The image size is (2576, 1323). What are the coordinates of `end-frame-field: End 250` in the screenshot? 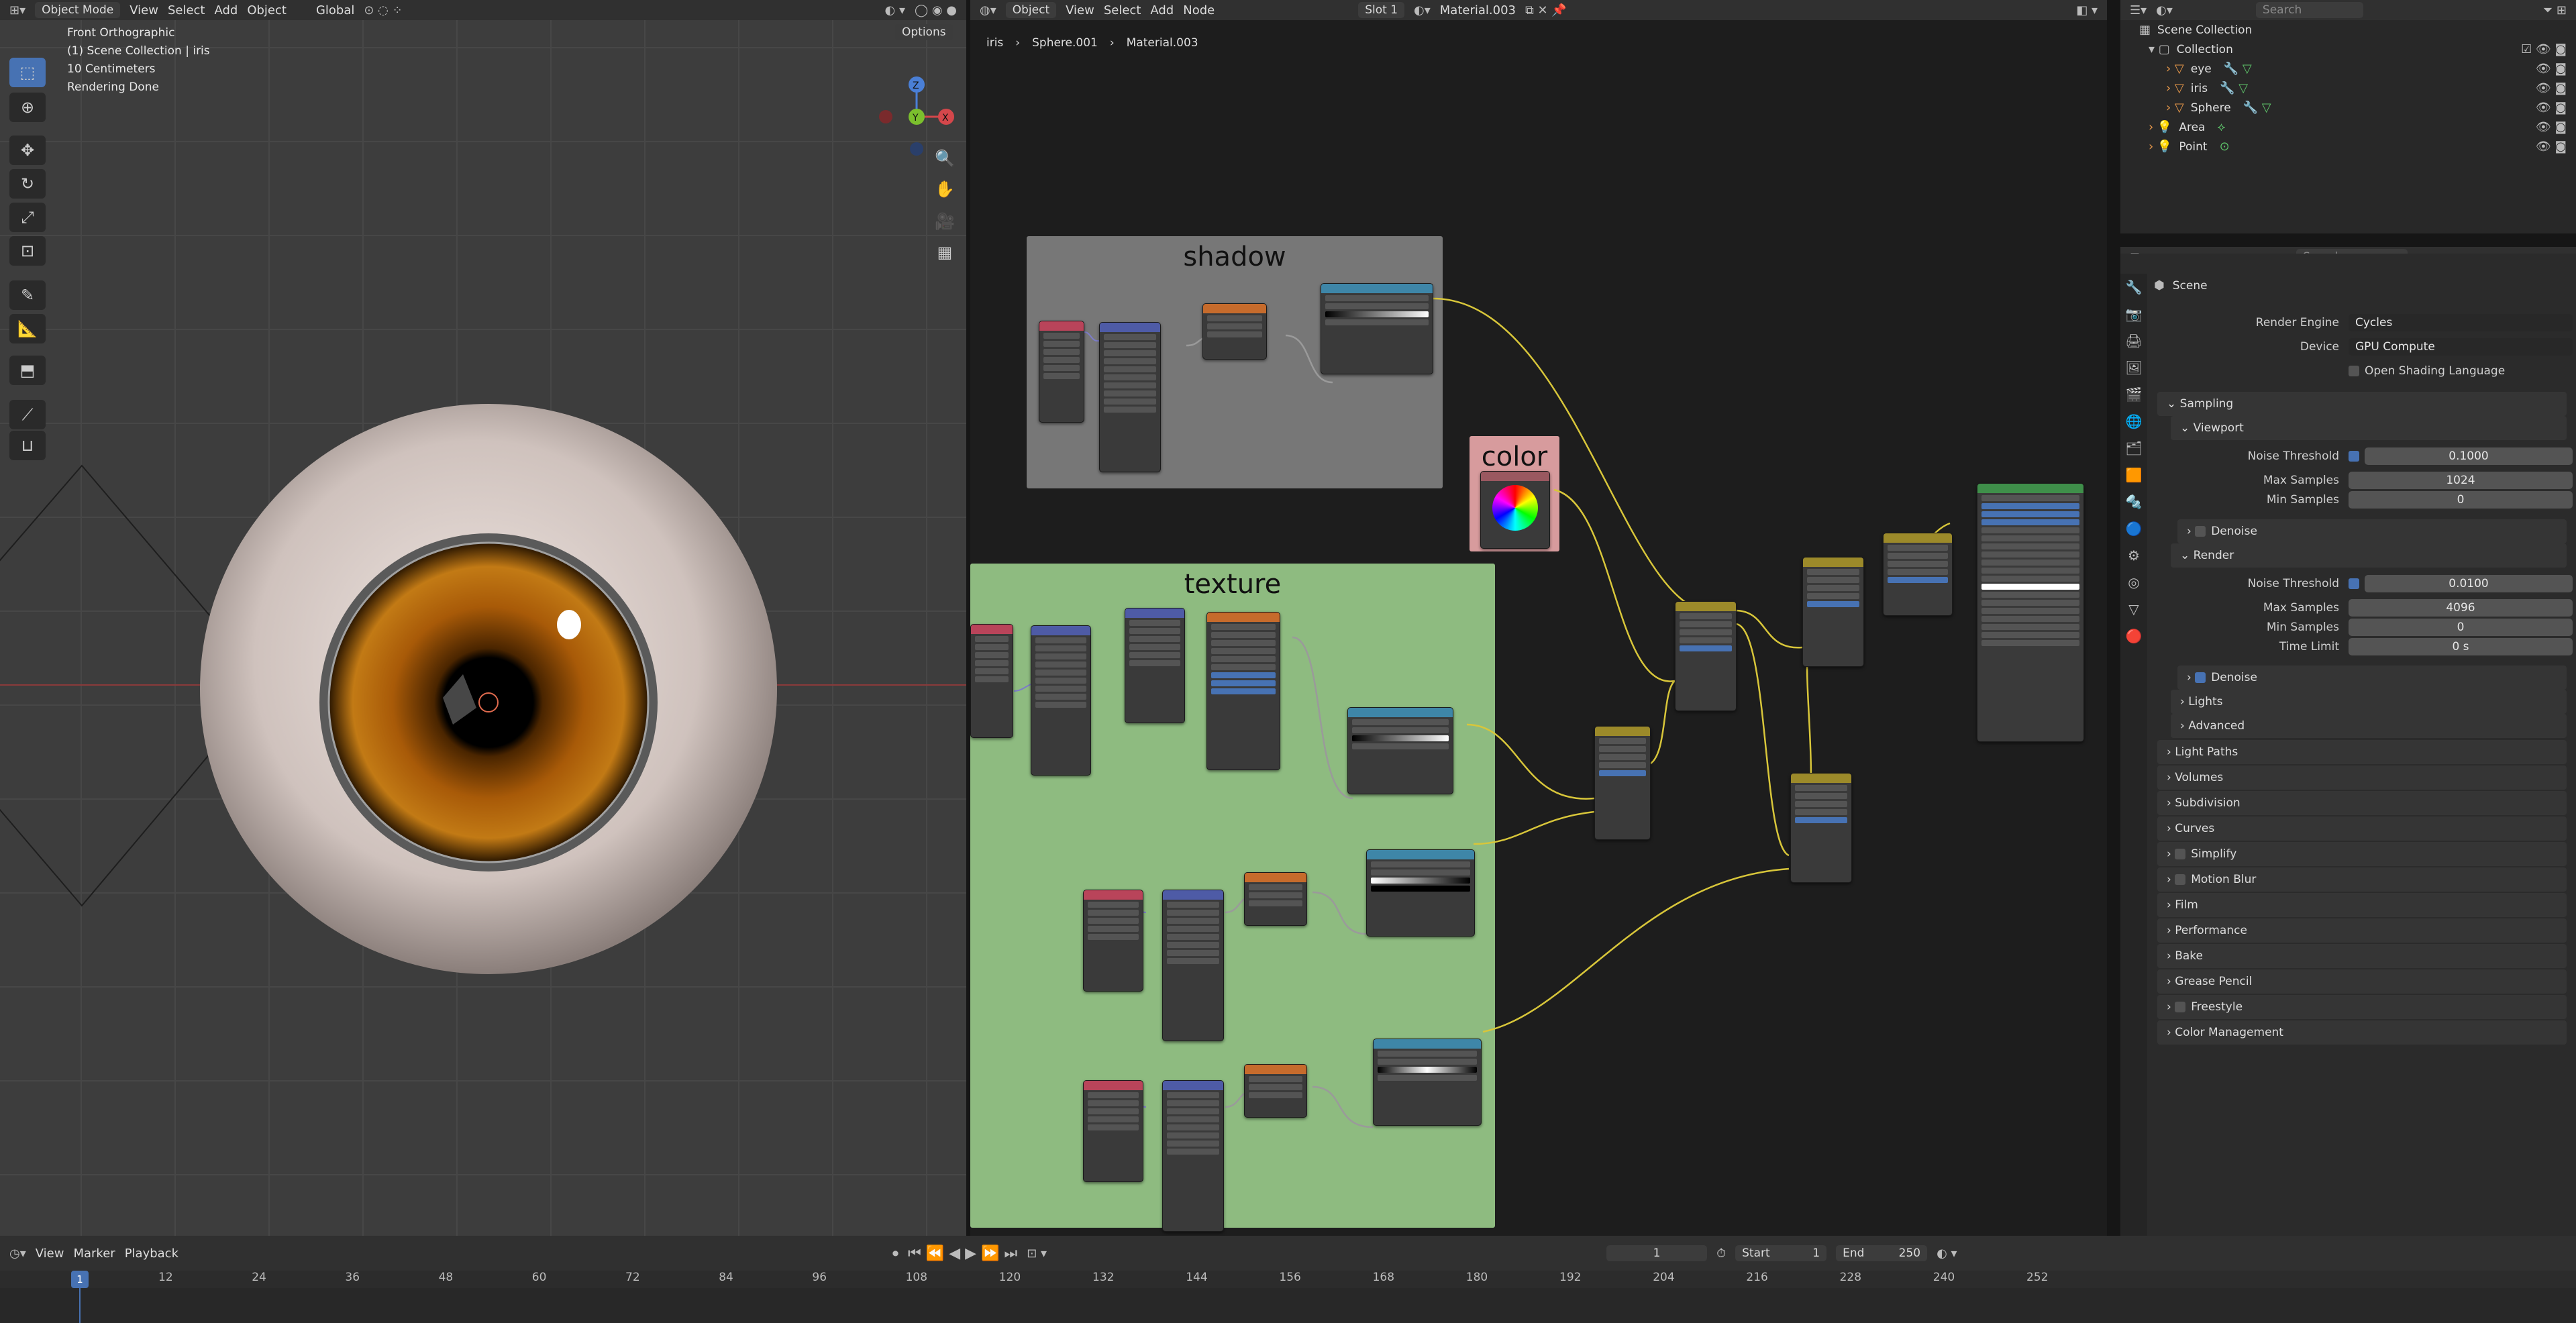 It's located at (1882, 1253).